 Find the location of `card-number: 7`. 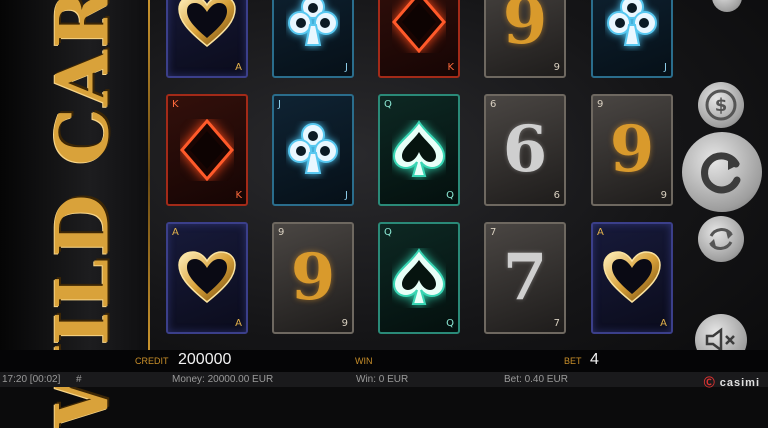

card-number: 7 is located at coordinates (525, 277).